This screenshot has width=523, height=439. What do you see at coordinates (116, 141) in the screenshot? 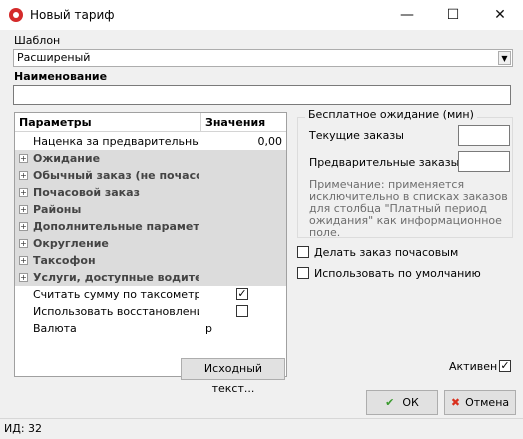
I see `grid-row-name: Наценка за предварительный заказ` at bounding box center [116, 141].